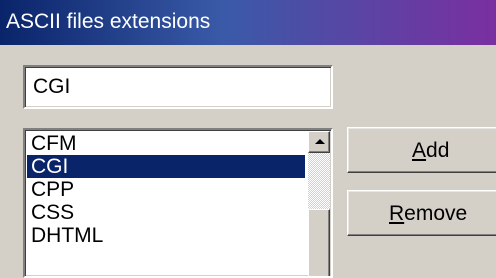 The height and width of the screenshot is (278, 496). I want to click on remove-button: Remove, so click(421, 213).